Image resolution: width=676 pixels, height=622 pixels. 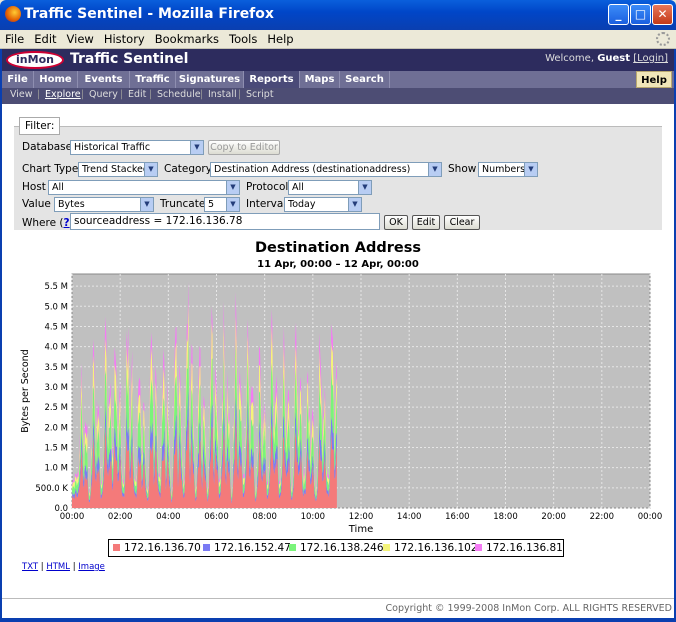 I want to click on tab-maps: Maps, so click(x=320, y=79).